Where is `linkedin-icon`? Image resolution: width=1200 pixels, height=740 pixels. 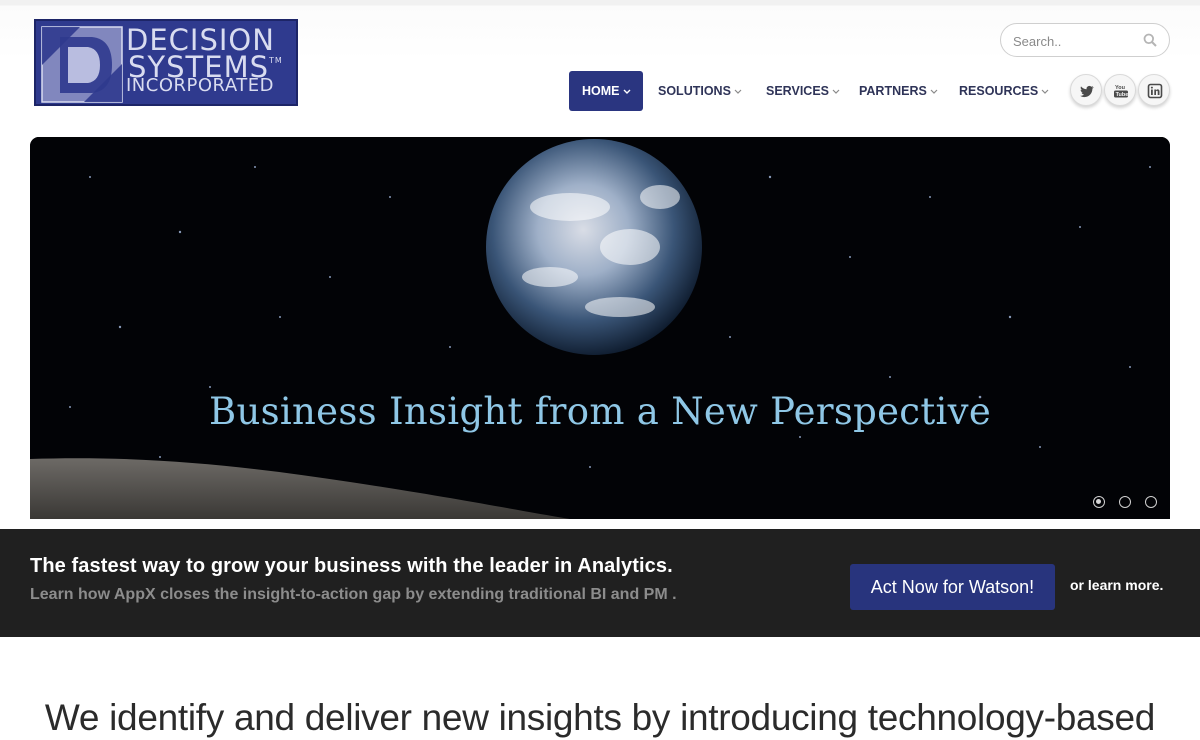 linkedin-icon is located at coordinates (1155, 91).